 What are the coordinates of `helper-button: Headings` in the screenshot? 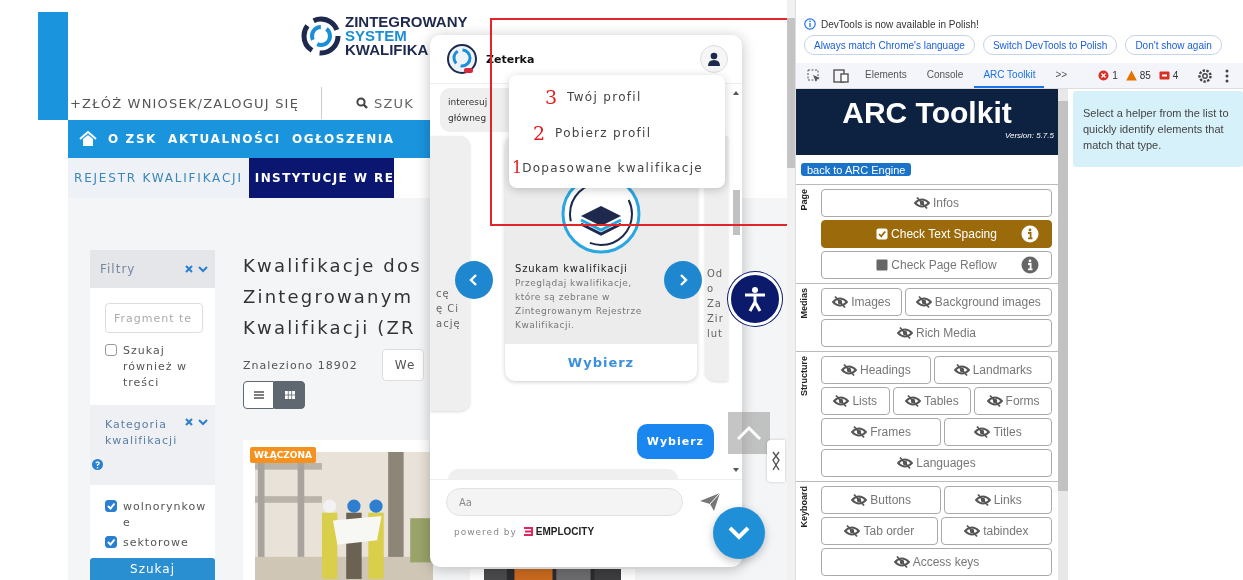 It's located at (876, 370).